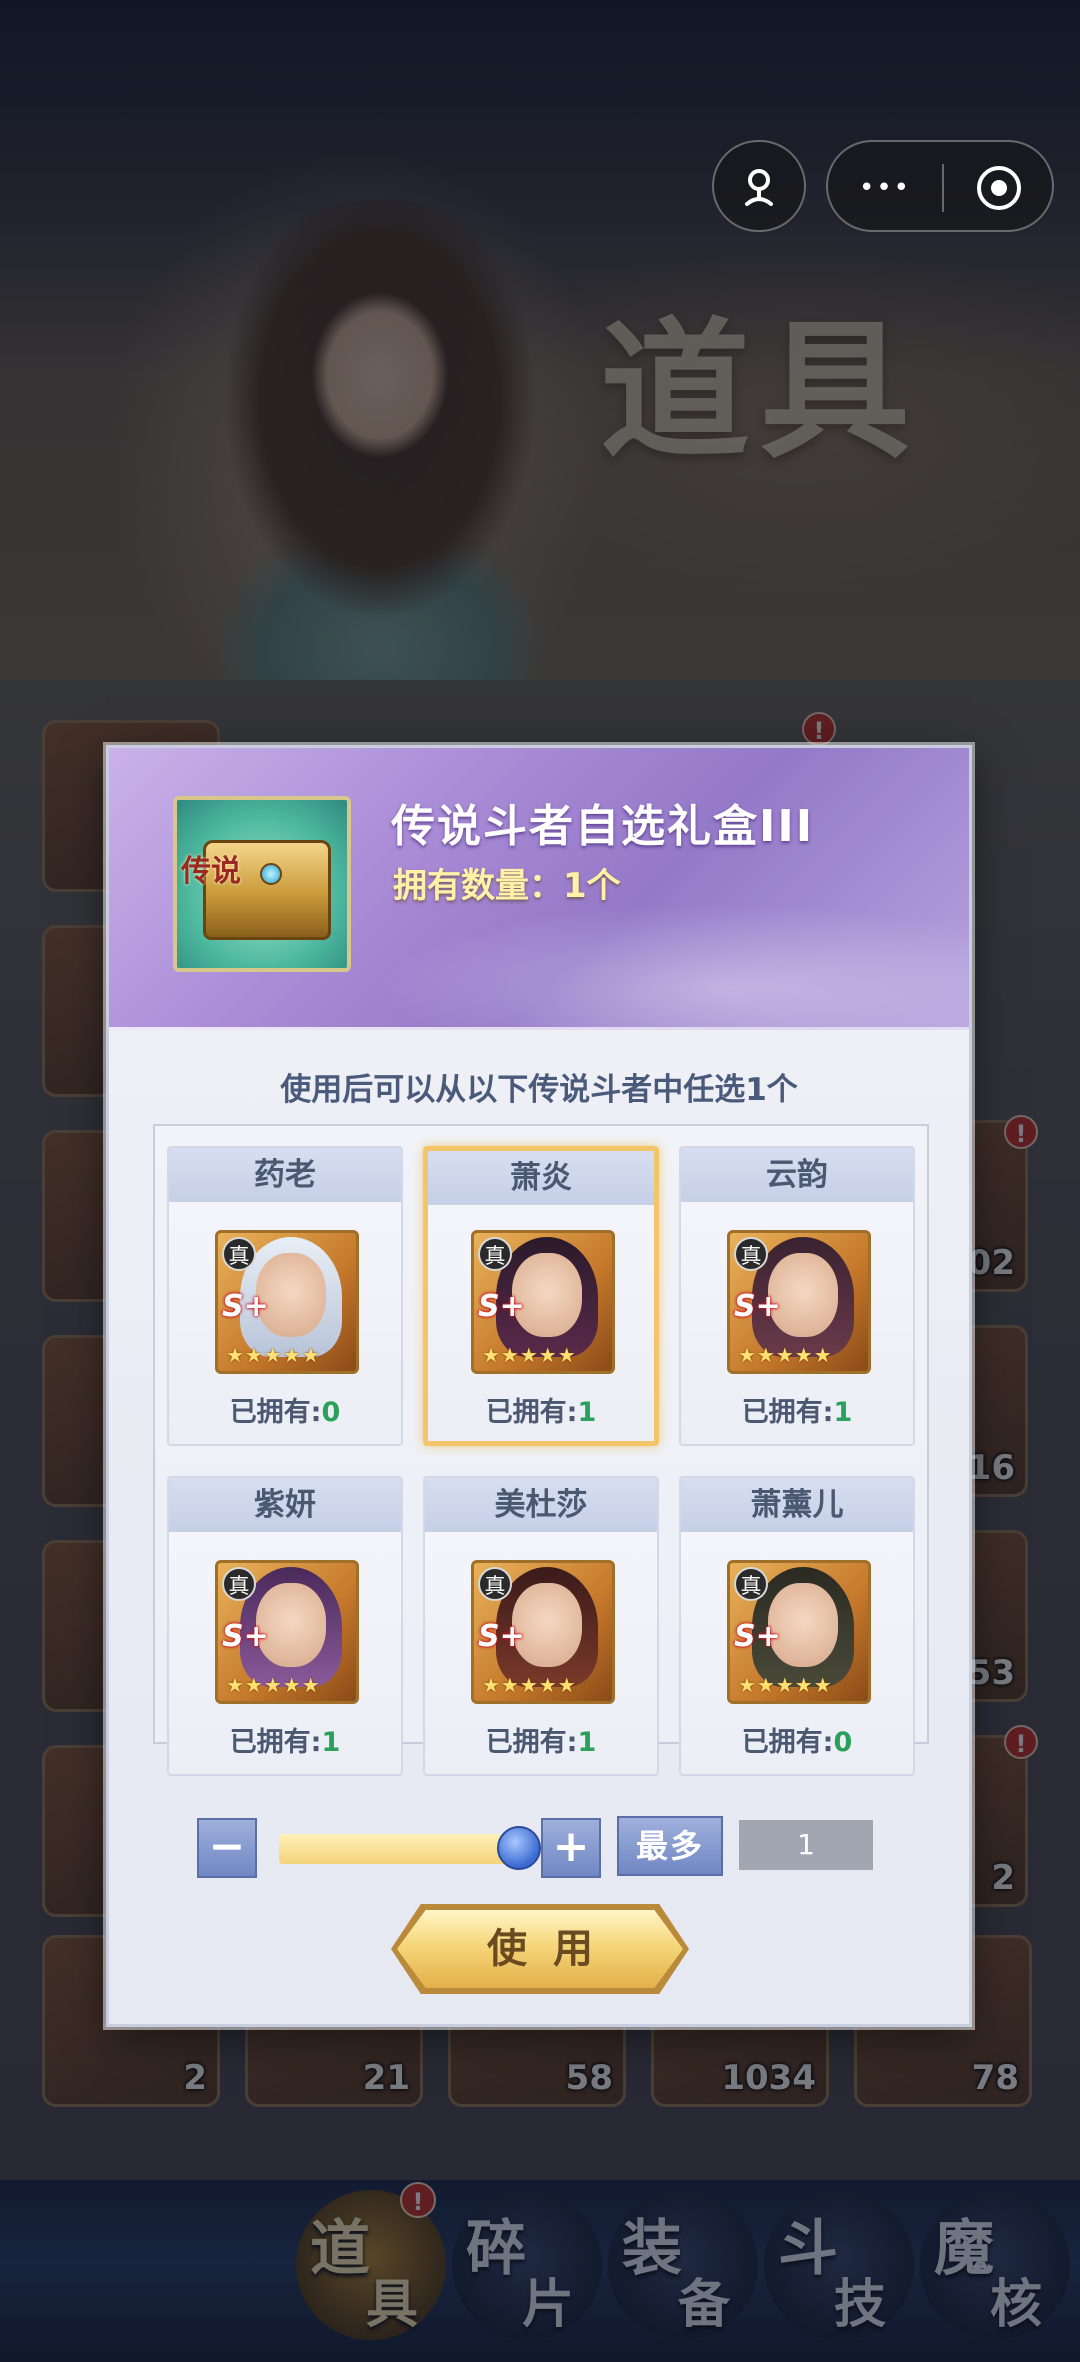  Describe the element at coordinates (541, 1505) in the screenshot. I see `hero-name: 美杜莎` at that location.